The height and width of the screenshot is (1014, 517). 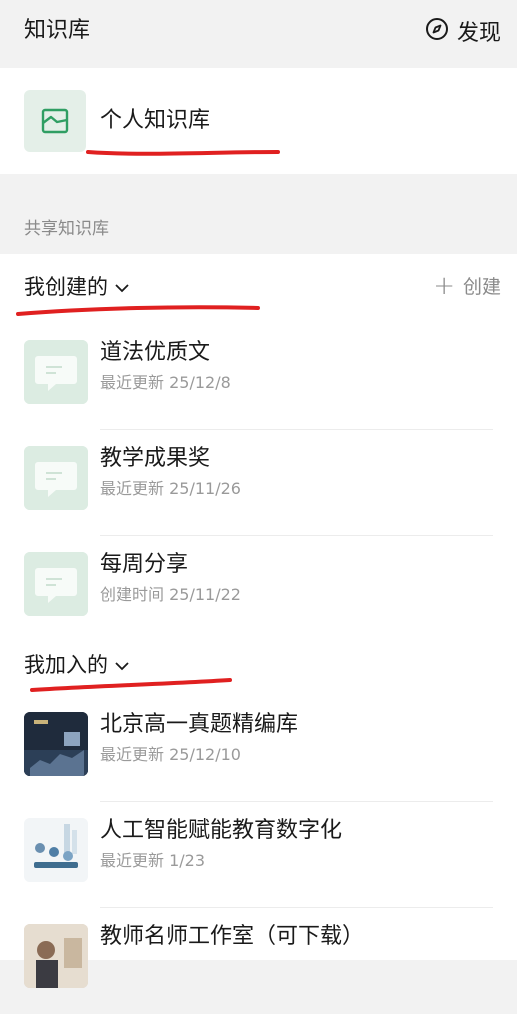 I want to click on joined-heading: 我加入的, so click(x=66, y=665).